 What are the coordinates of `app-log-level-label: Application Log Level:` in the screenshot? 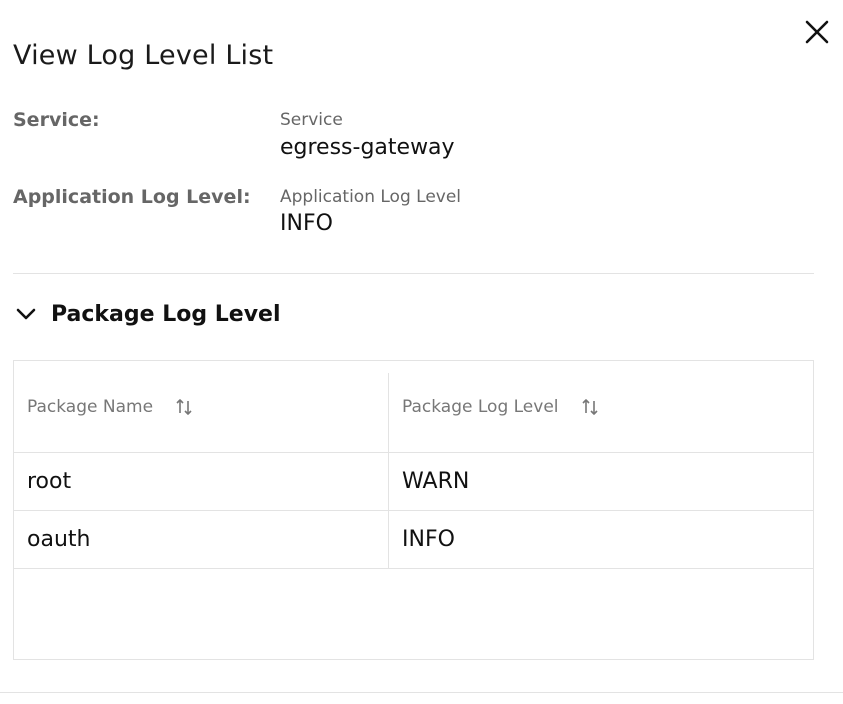 It's located at (132, 197).